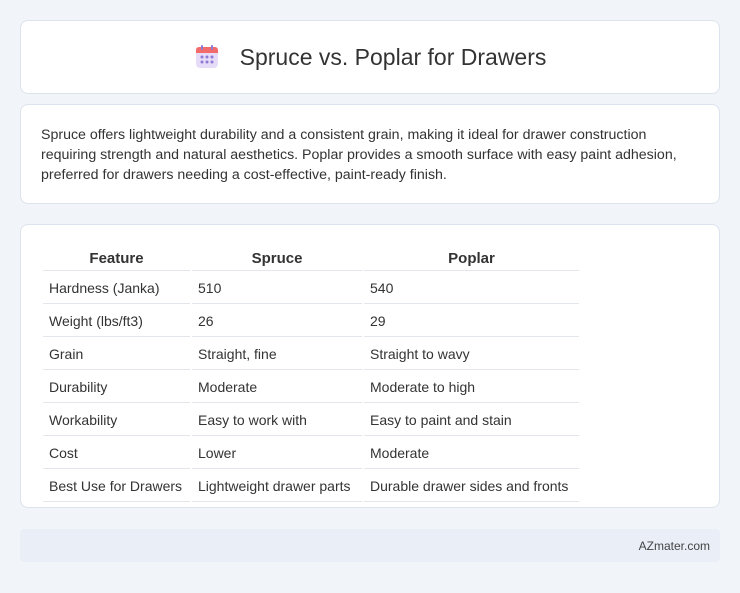 Image resolution: width=740 pixels, height=593 pixels. What do you see at coordinates (116, 354) in the screenshot?
I see `cell-feature: Grain` at bounding box center [116, 354].